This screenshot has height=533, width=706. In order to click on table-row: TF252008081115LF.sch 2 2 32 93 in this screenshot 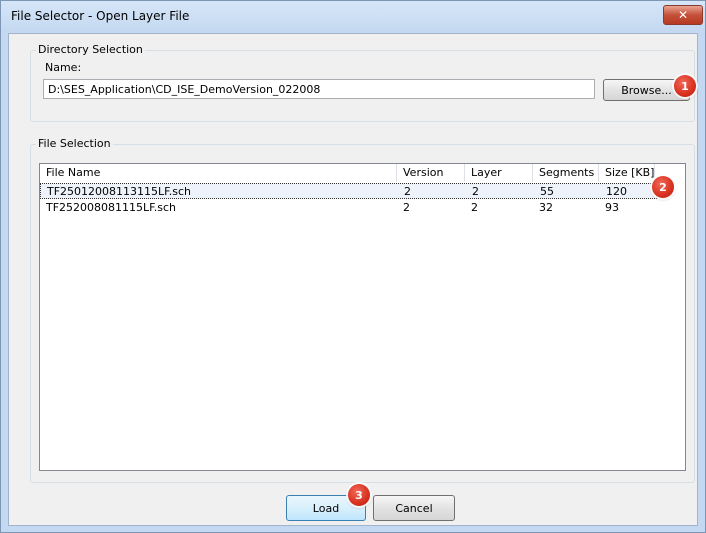, I will do `click(347, 208)`.